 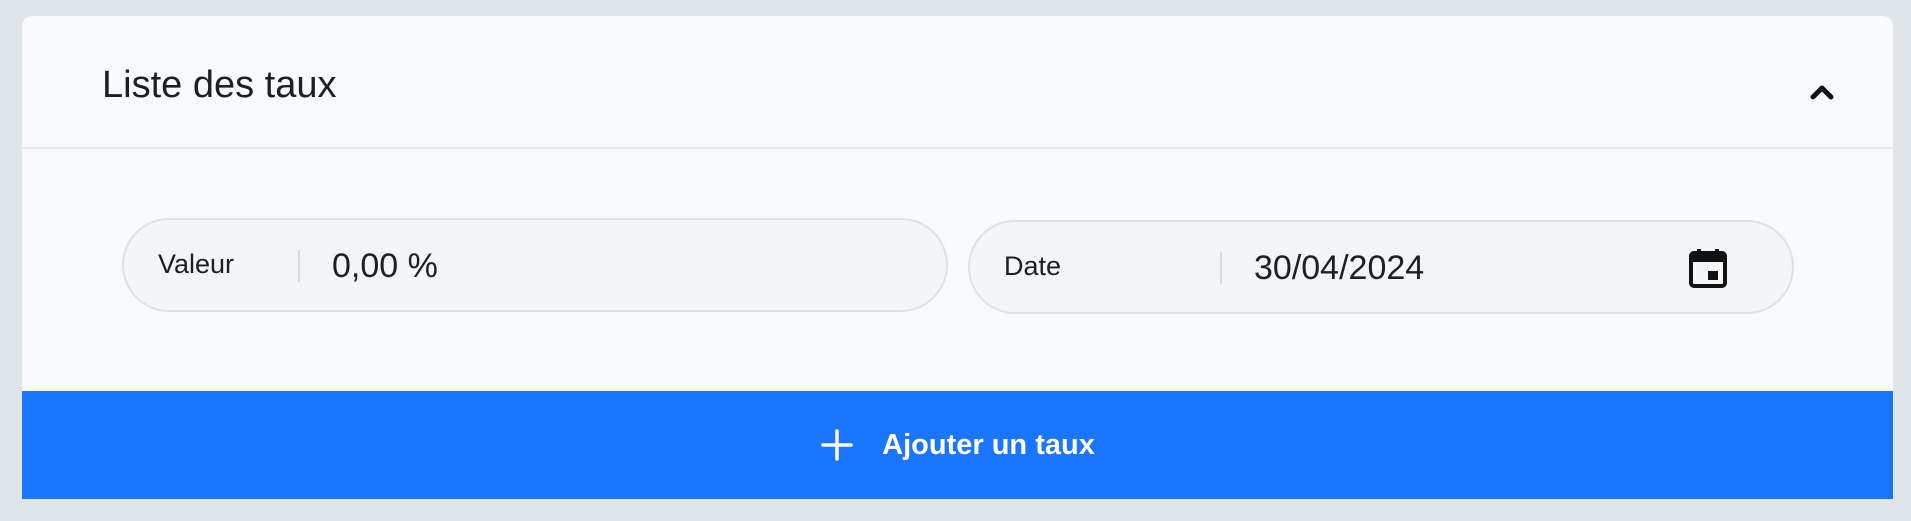 I want to click on date-field: Date 30/04/2024, so click(x=1381, y=267).